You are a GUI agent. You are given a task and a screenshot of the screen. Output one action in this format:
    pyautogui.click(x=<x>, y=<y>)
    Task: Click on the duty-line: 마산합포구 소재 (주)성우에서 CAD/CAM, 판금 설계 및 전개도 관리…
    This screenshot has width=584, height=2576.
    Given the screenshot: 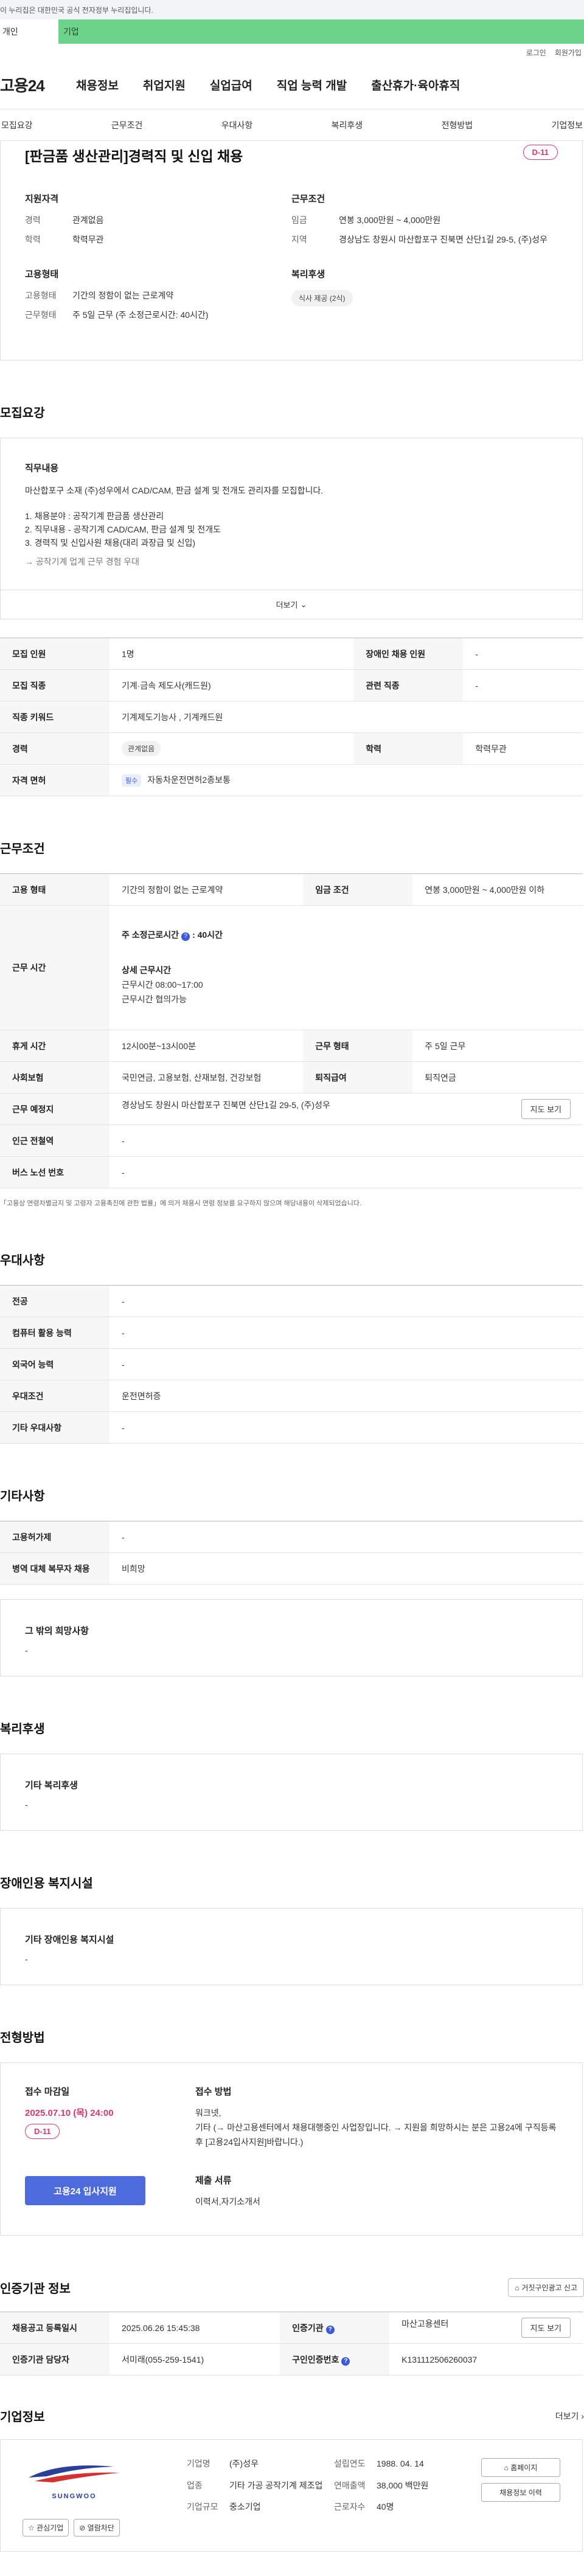 What is the action you would take?
    pyautogui.click(x=174, y=490)
    